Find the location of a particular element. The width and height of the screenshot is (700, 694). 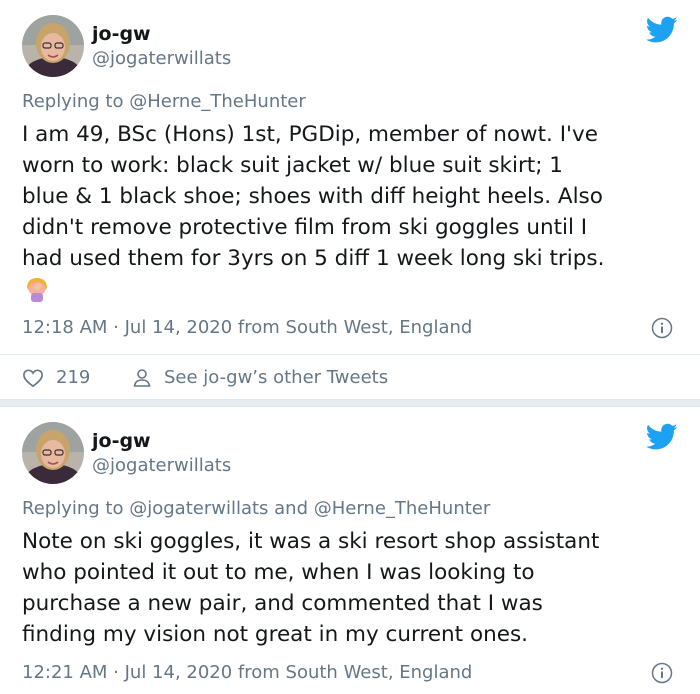

see-other-tweets-link: See jo-gw’s other Tweets is located at coordinates (260, 377).